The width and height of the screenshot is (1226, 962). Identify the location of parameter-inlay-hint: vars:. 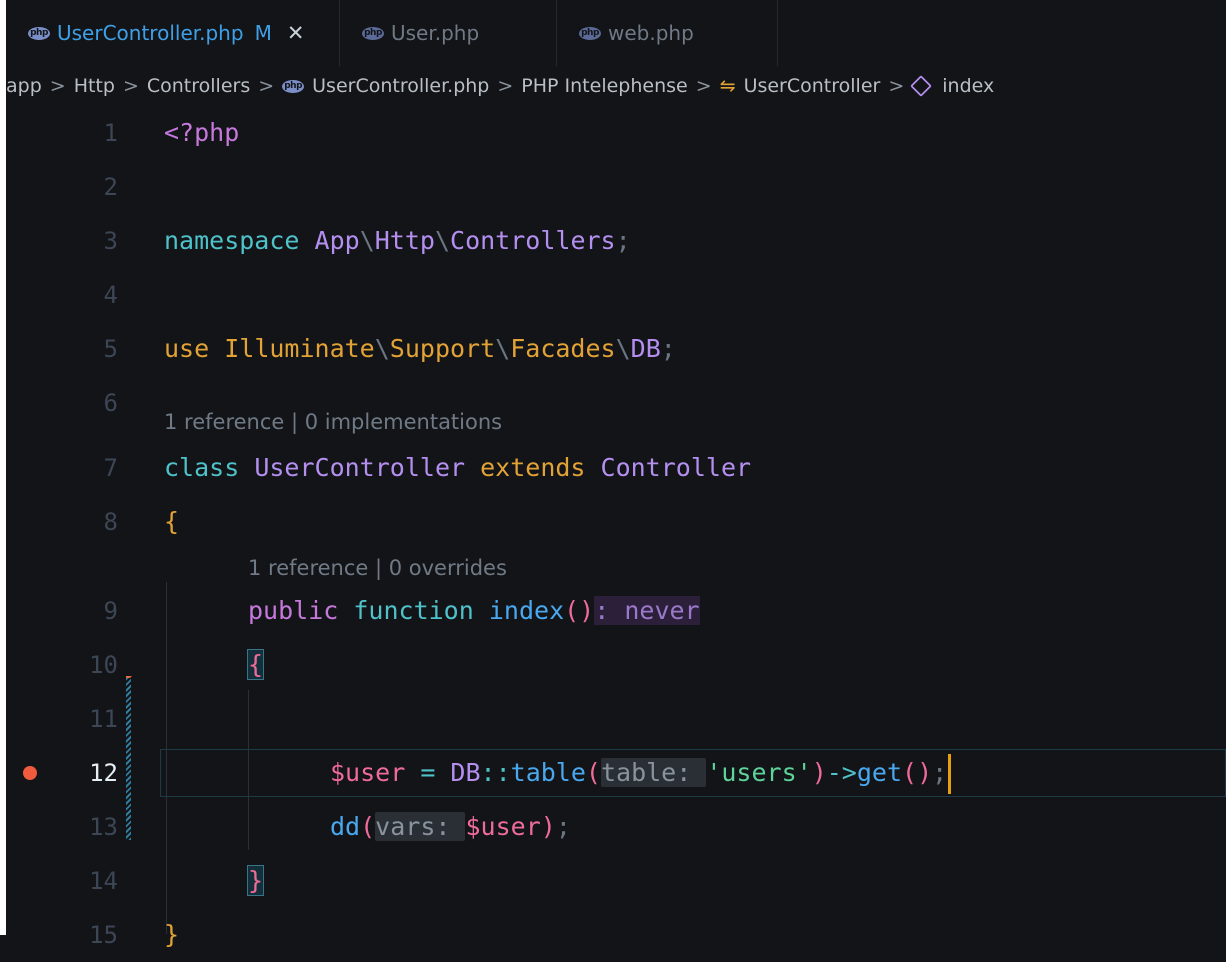
(420, 826).